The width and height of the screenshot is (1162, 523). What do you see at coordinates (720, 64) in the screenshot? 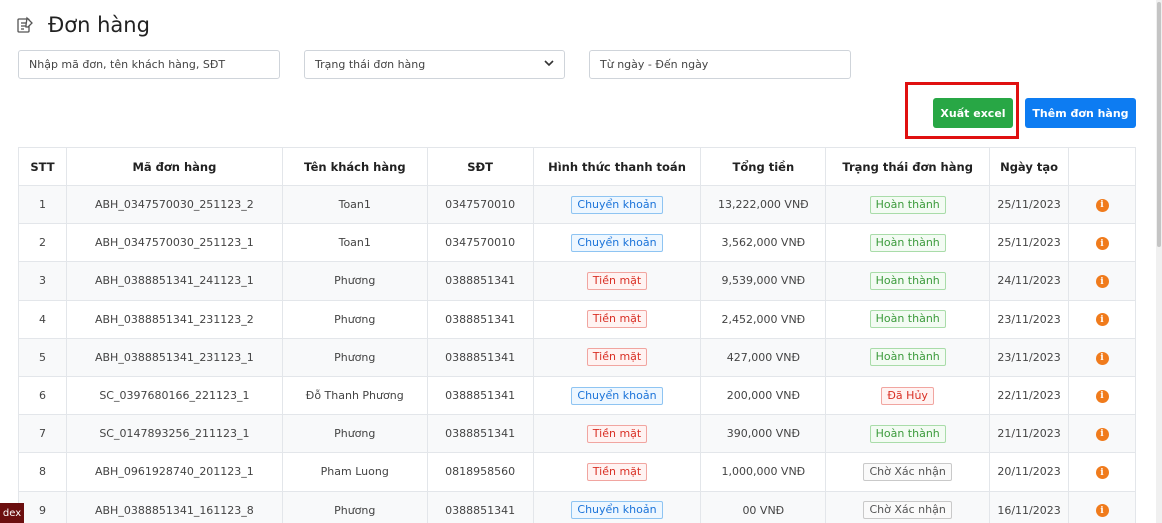
I see `date-range-input: Từ ngày - Đến ngày` at bounding box center [720, 64].